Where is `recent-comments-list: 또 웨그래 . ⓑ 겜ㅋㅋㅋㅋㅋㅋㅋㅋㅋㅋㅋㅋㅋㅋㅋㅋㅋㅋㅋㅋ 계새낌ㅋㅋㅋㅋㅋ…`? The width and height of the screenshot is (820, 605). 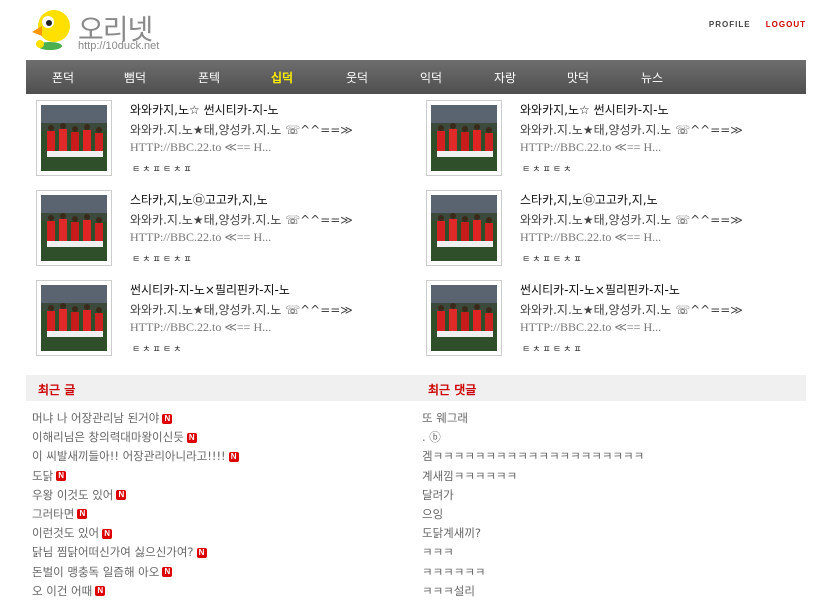
recent-comments-list: 또 웨그래 . ⓑ 겜ㅋㅋㅋㅋㅋㅋㅋㅋㅋㅋㅋㅋㅋㅋㅋㅋㅋㅋㅋㅋ 계새낌ㅋㅋㅋㅋㅋ… is located at coordinates (533, 506).